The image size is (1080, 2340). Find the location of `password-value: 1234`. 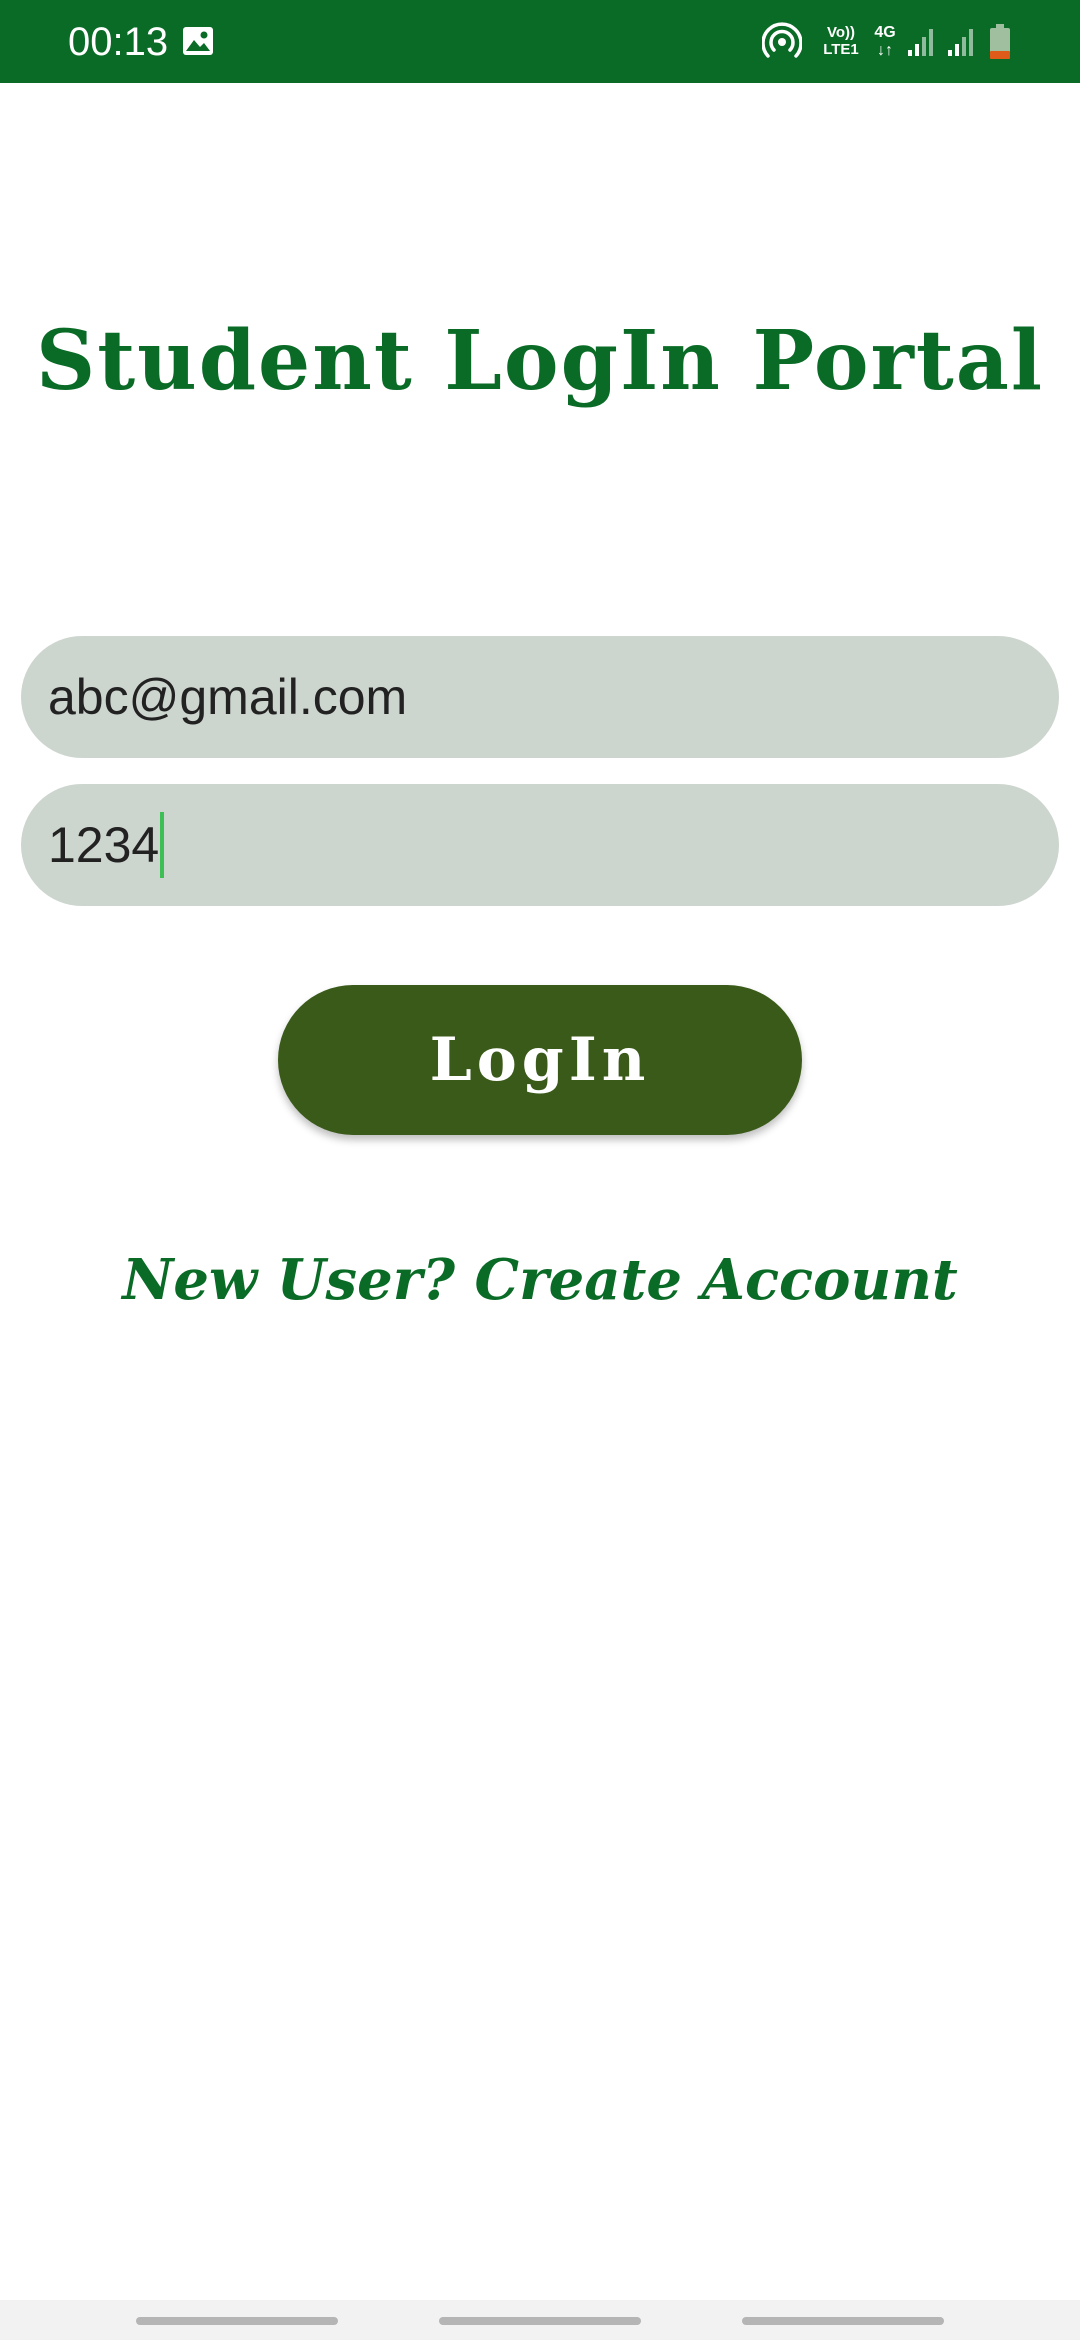

password-value: 1234 is located at coordinates (104, 845).